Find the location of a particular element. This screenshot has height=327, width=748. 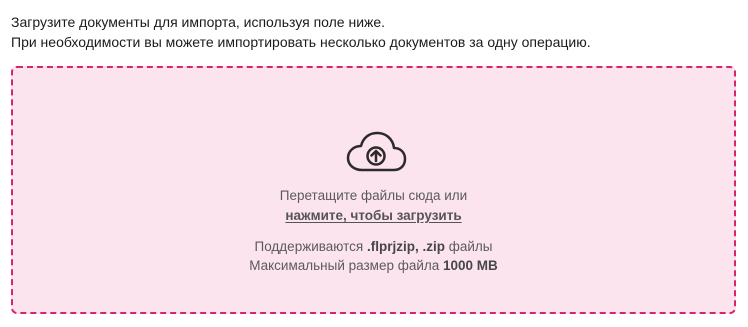

click-to-upload-line: нажмите, чтобы загрузить is located at coordinates (373, 216).